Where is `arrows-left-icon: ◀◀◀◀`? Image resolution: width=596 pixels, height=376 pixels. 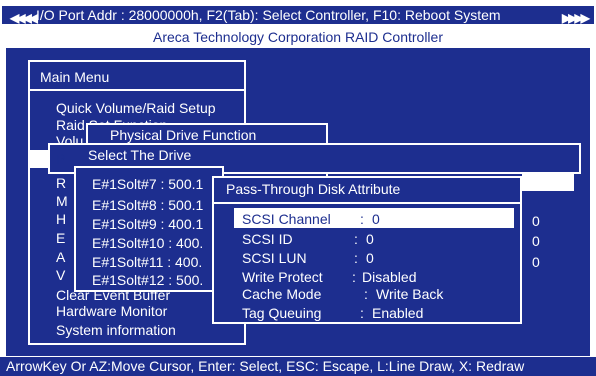 arrows-left-icon: ◀◀◀◀ is located at coordinates (24, 18).